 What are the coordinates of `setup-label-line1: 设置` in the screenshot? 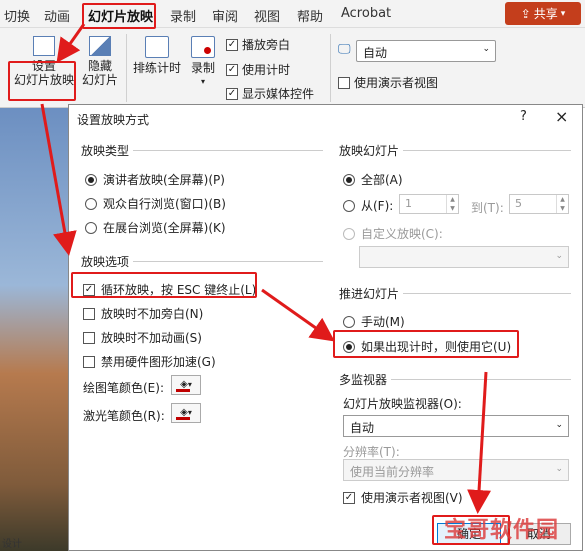 It's located at (43, 66).